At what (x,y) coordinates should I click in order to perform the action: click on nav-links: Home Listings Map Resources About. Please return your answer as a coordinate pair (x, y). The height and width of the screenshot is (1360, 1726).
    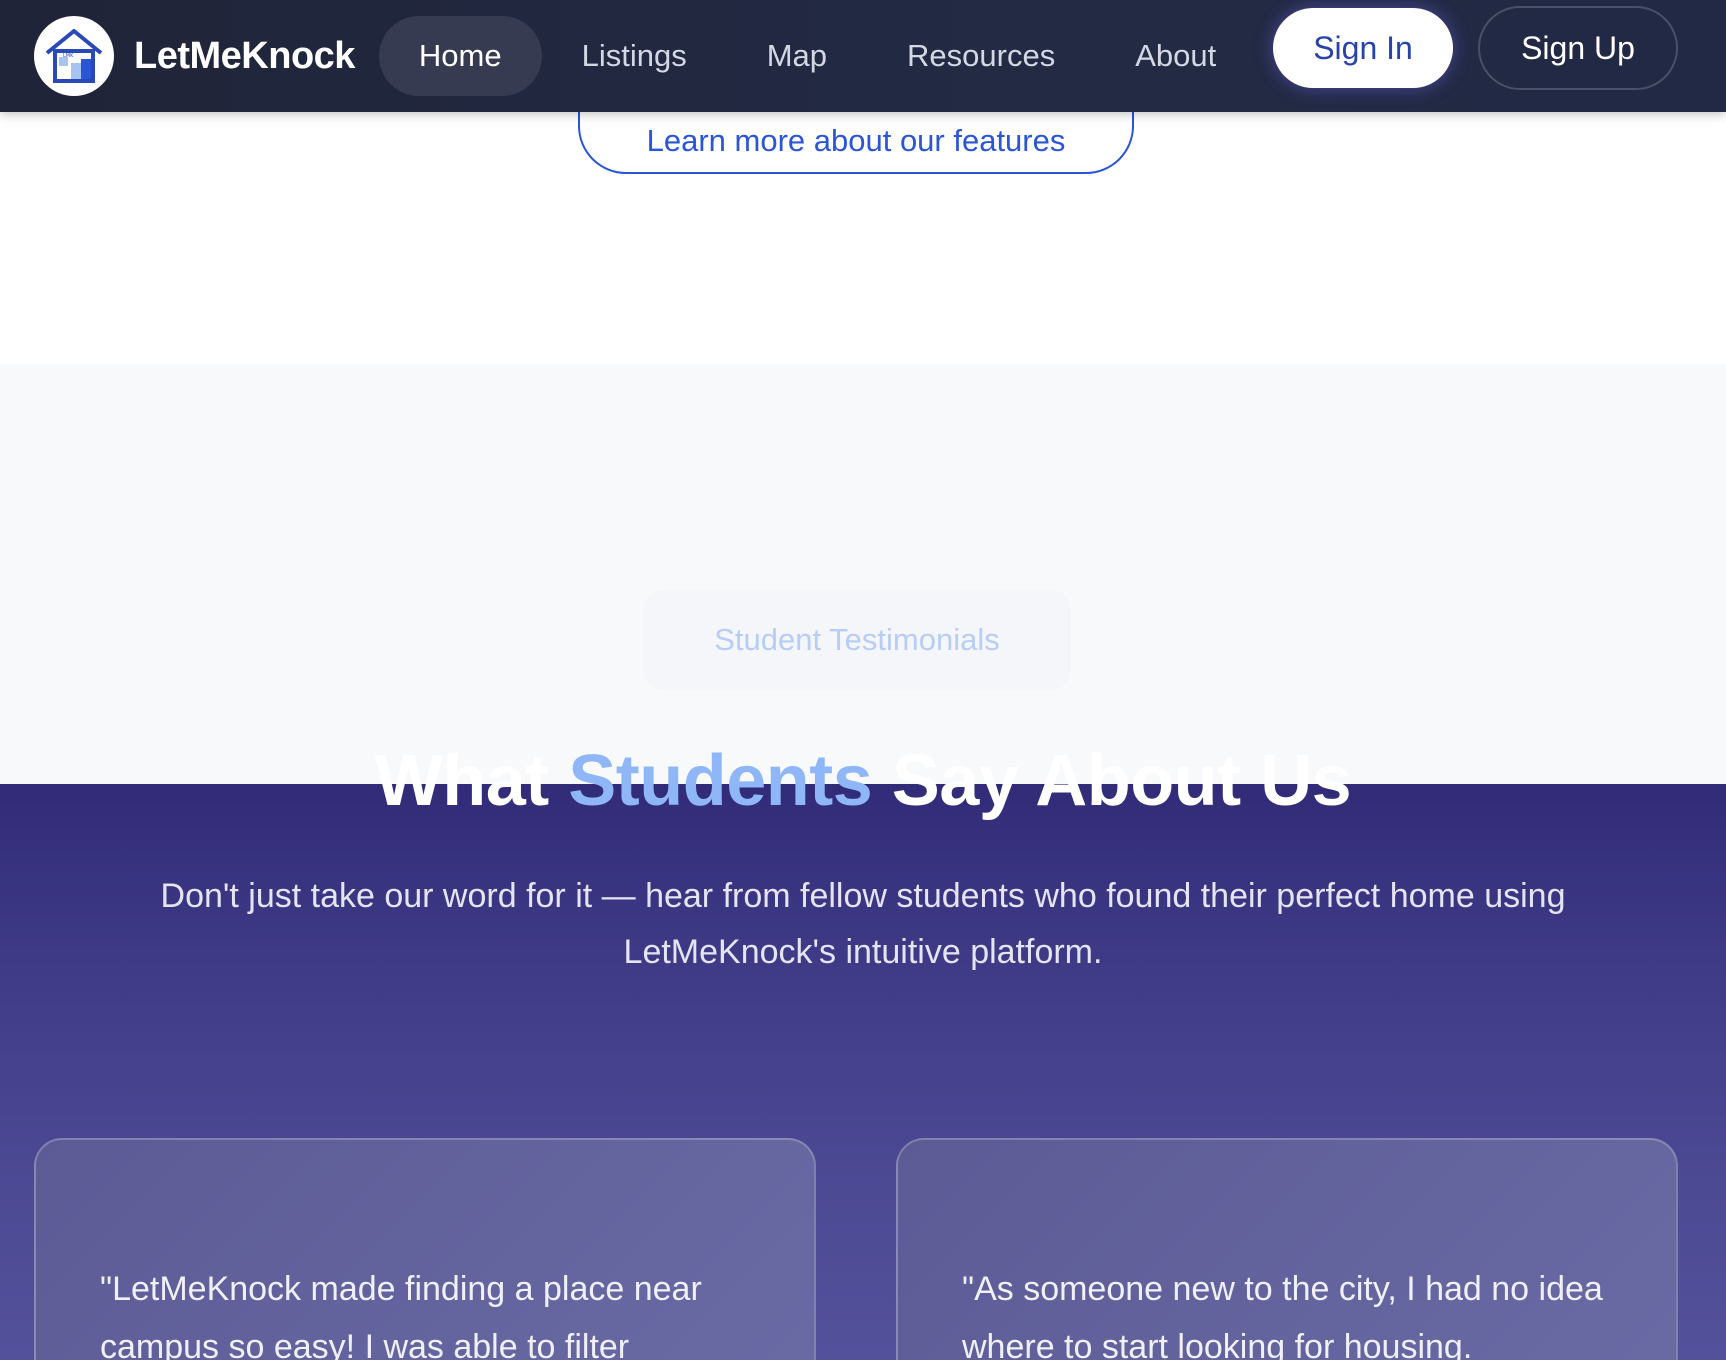
    Looking at the image, I should click on (817, 56).